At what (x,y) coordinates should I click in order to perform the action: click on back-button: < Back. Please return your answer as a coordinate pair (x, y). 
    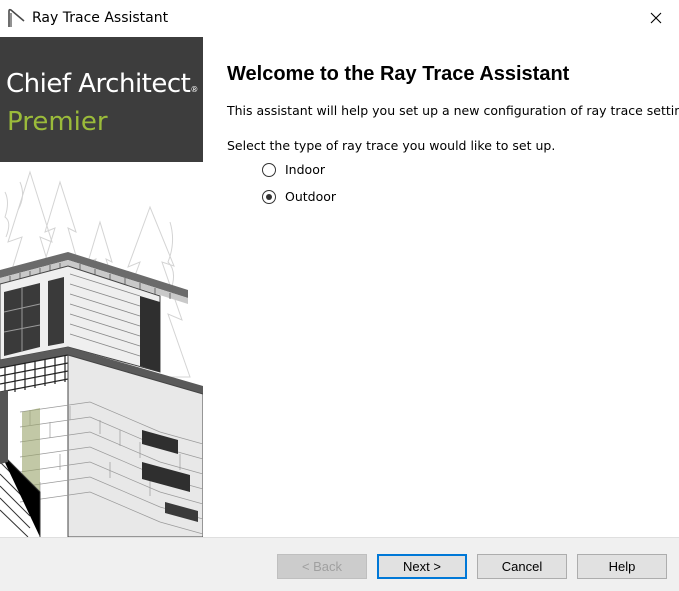
    Looking at the image, I should click on (322, 566).